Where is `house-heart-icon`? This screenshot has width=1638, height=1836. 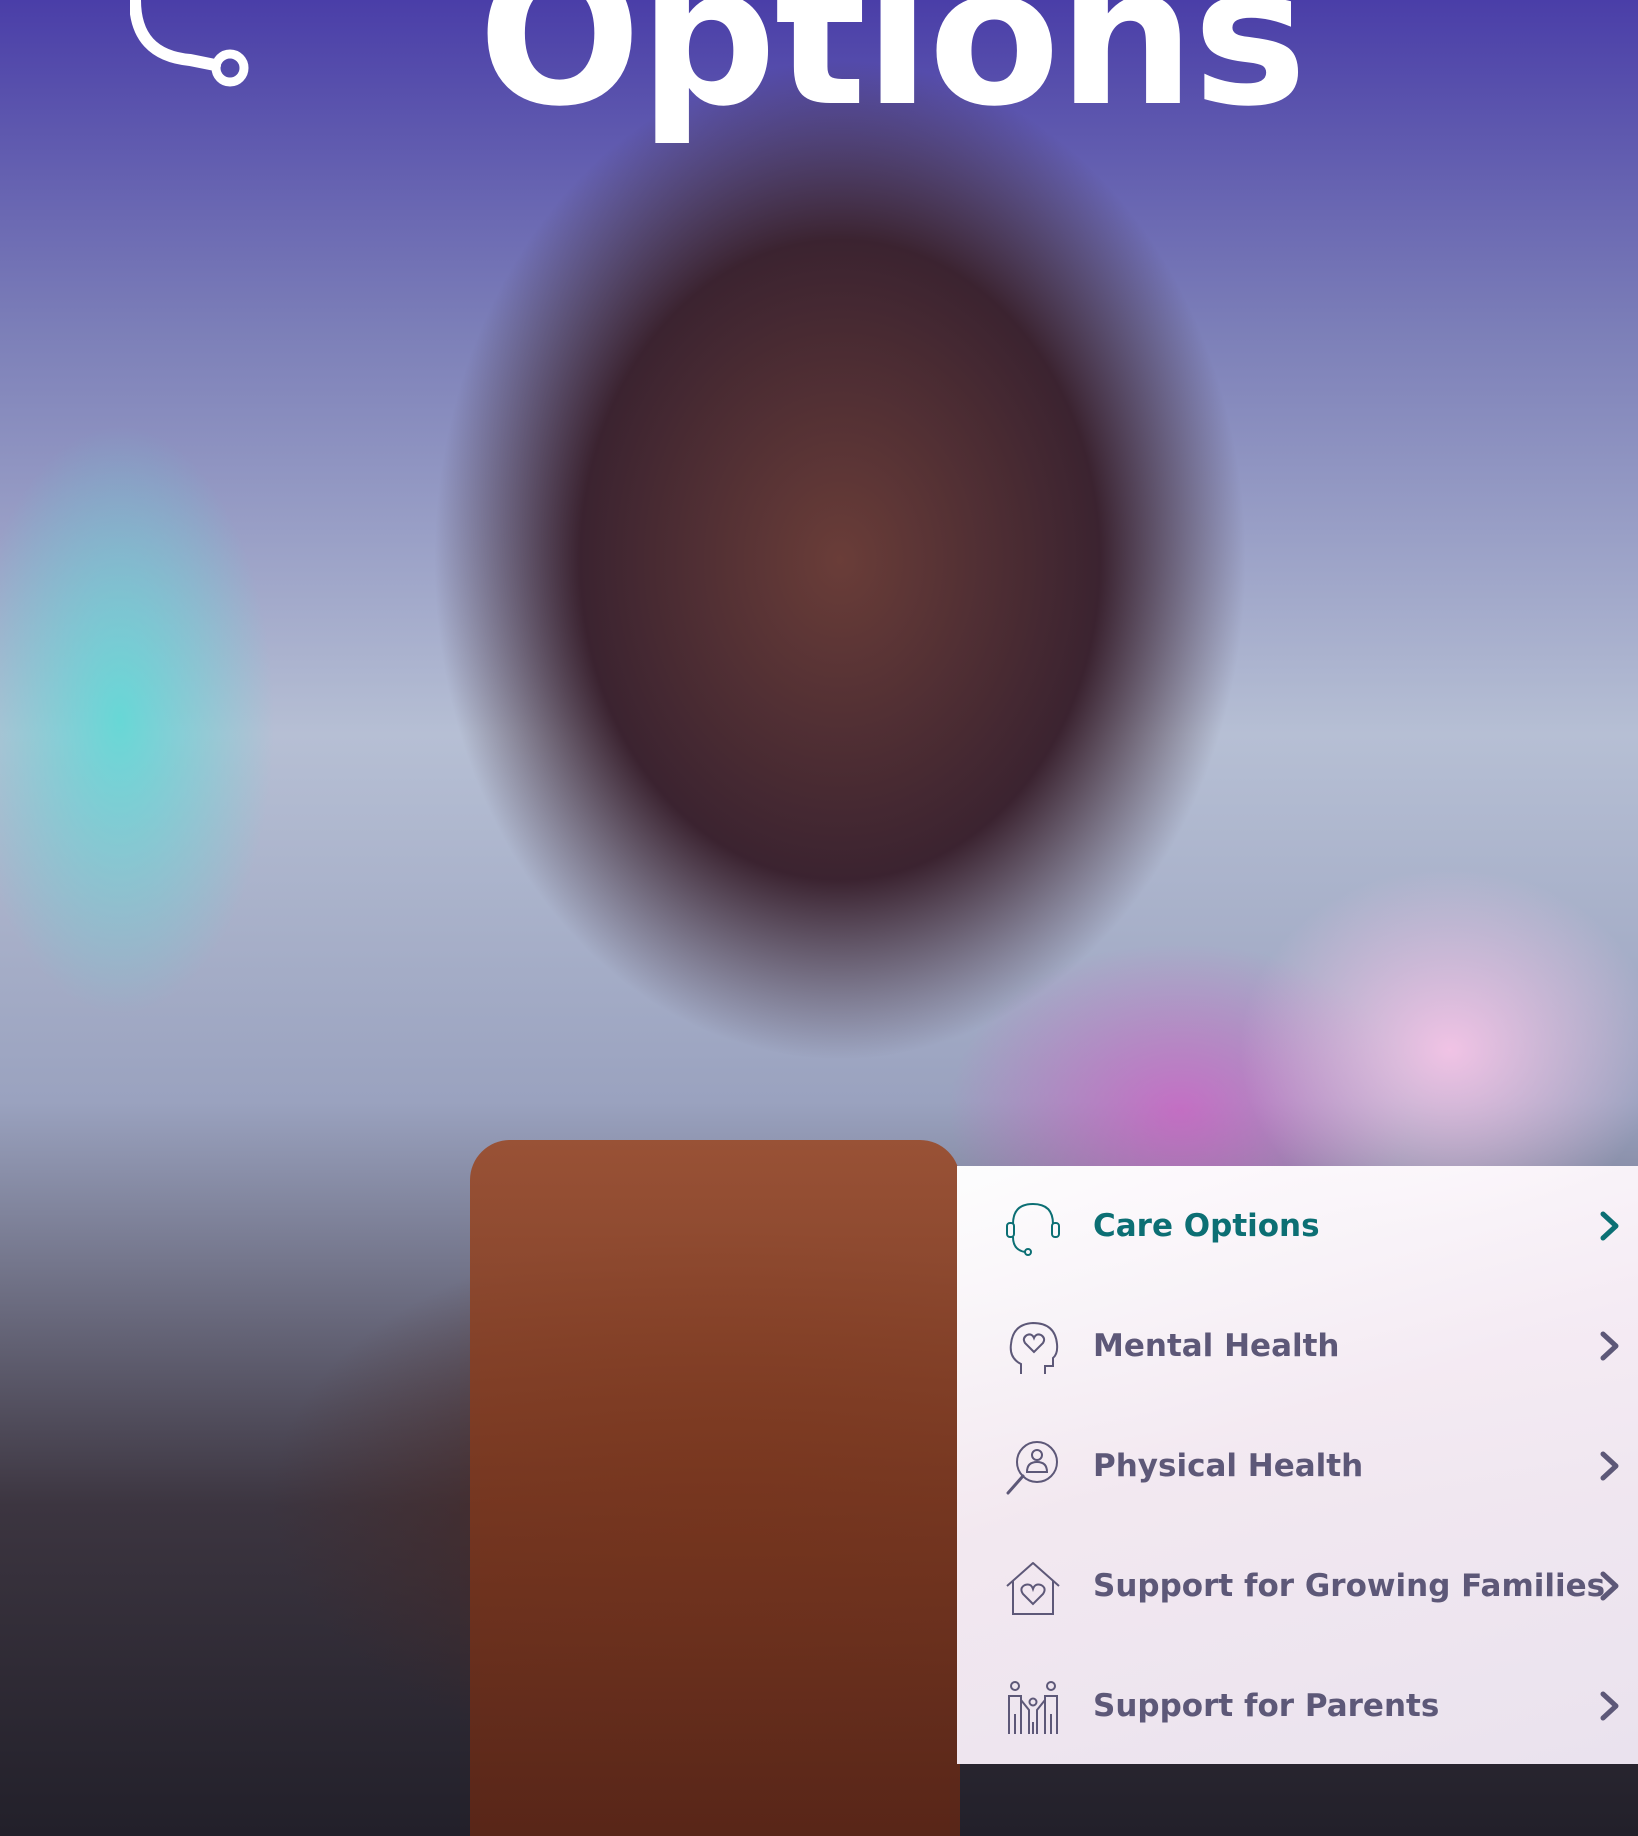 house-heart-icon is located at coordinates (1033, 1588).